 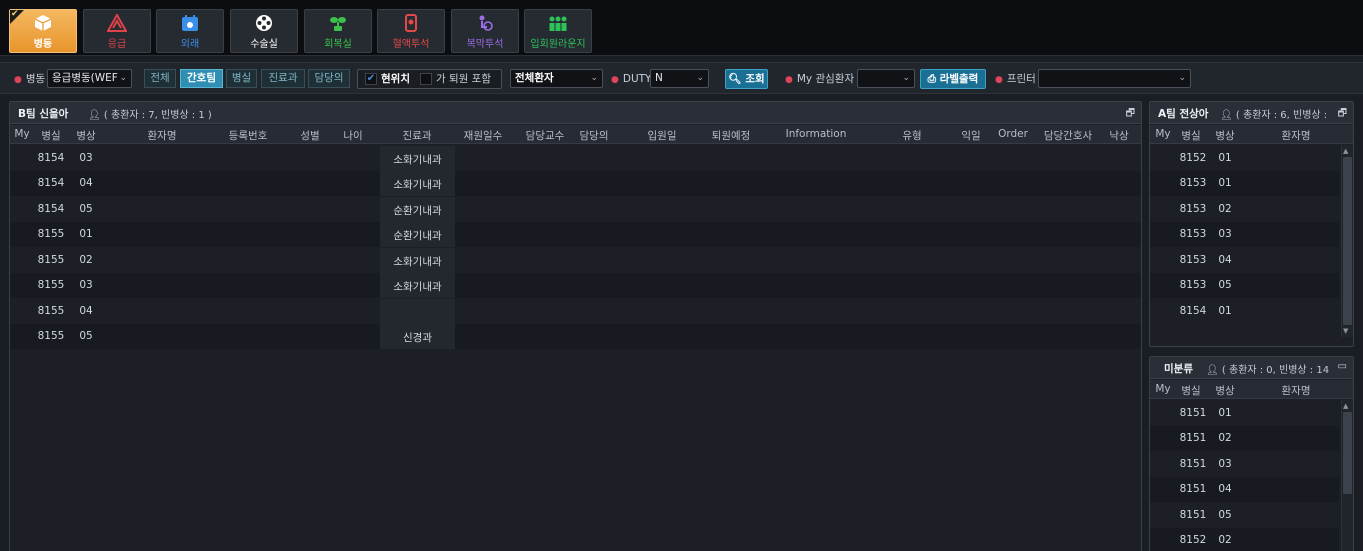 I want to click on segment-all: 전체, so click(x=160, y=78).